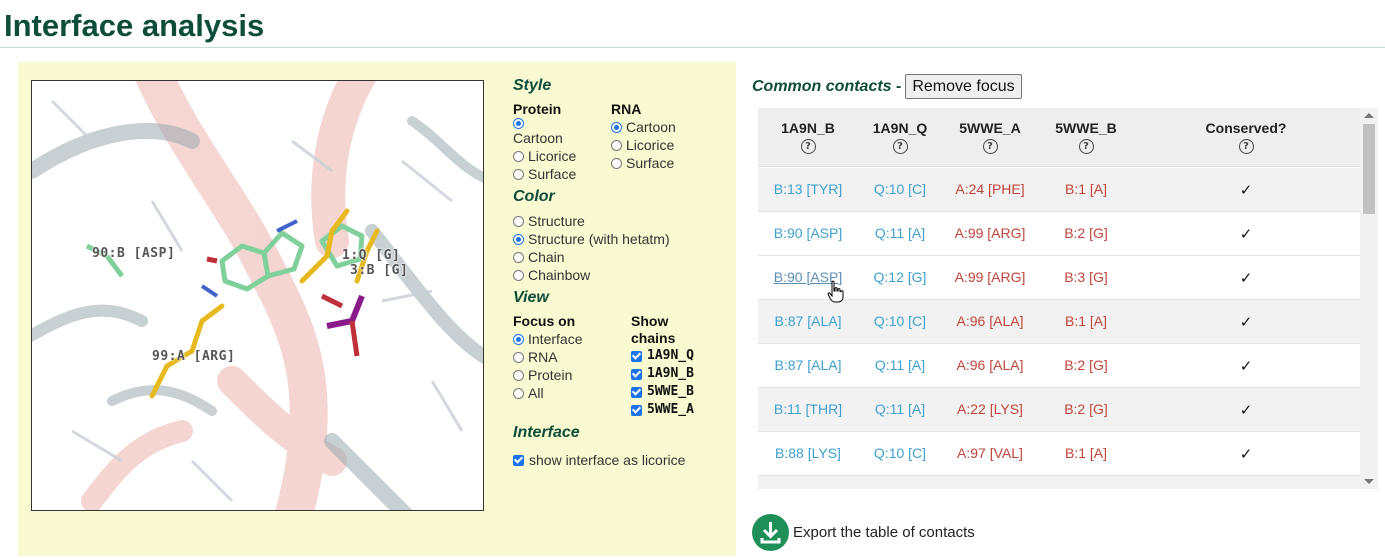 The image size is (1385, 558). Describe the element at coordinates (808, 233) in the screenshot. I see `residue-link: B:90 [ASP]` at that location.